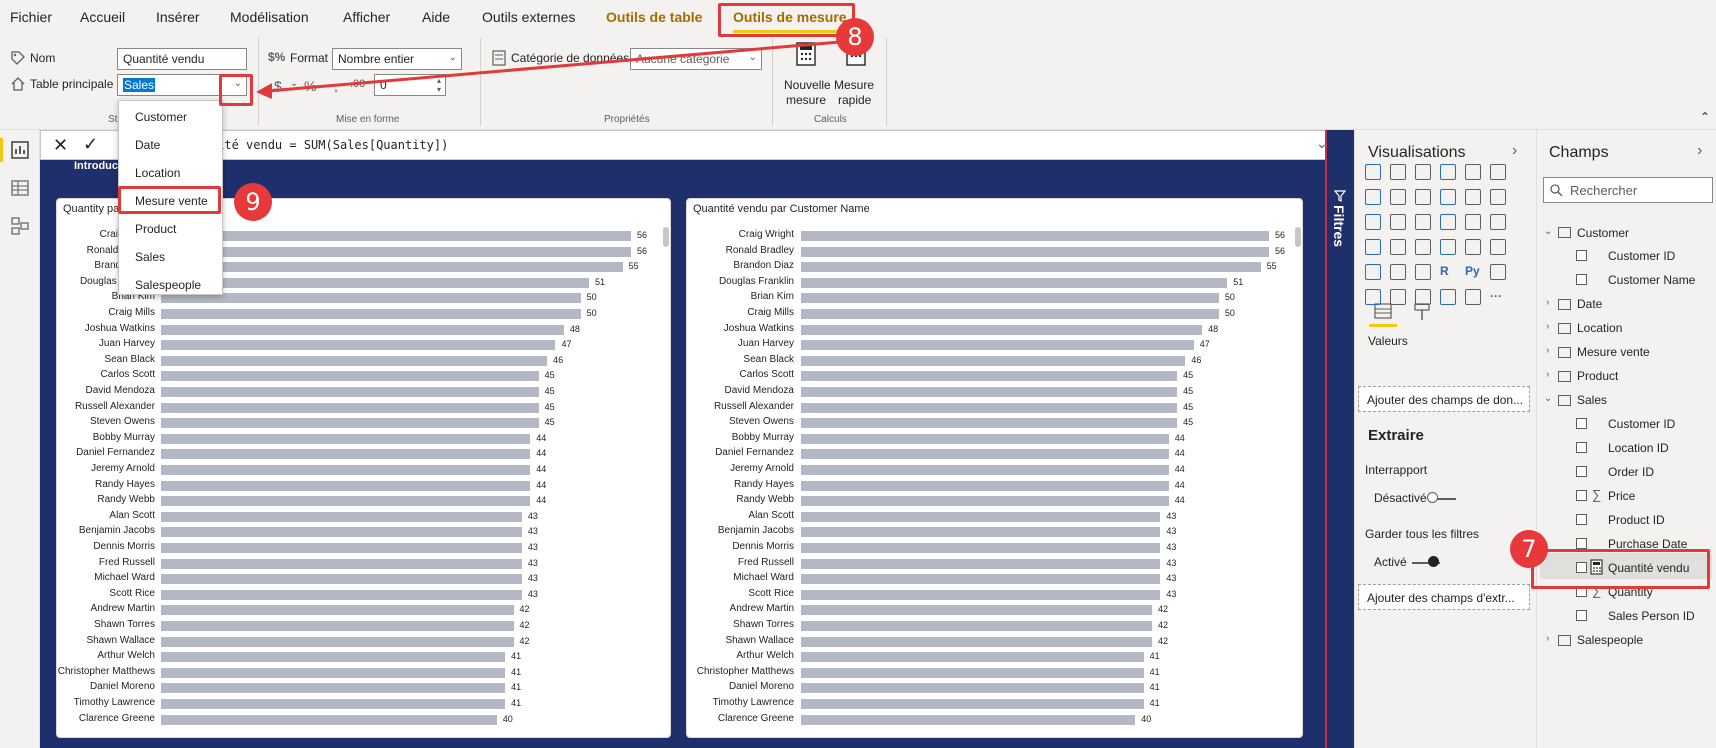 The width and height of the screenshot is (1716, 748). What do you see at coordinates (1473, 297) in the screenshot?
I see `powerapps-visual-icon` at bounding box center [1473, 297].